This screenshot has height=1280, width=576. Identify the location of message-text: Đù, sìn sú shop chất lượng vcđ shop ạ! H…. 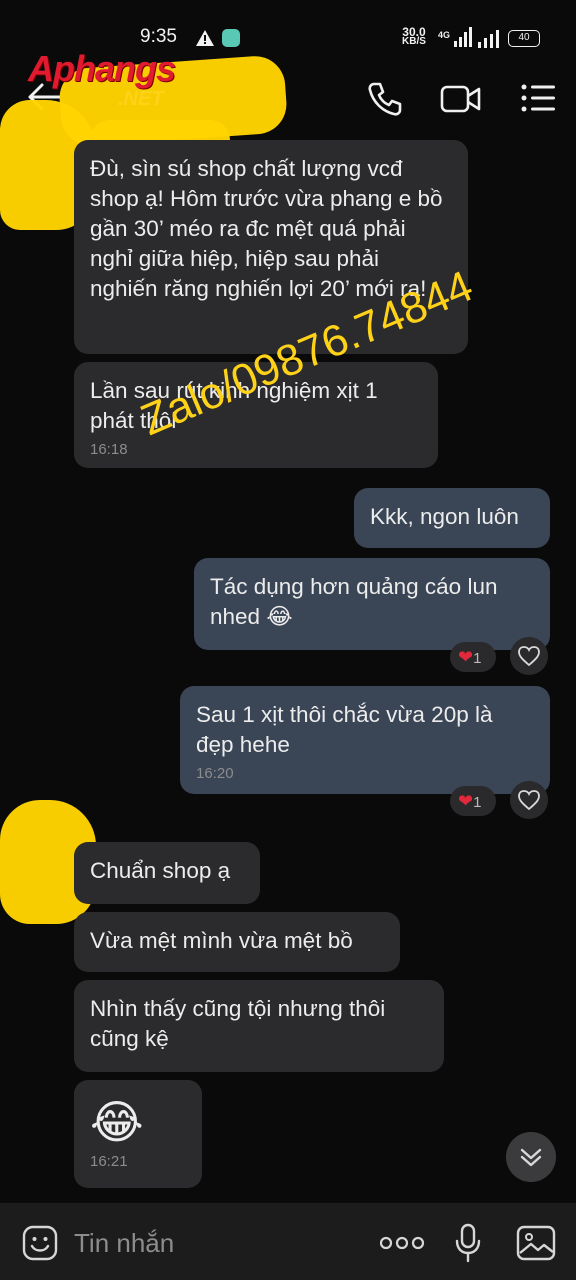
(266, 228).